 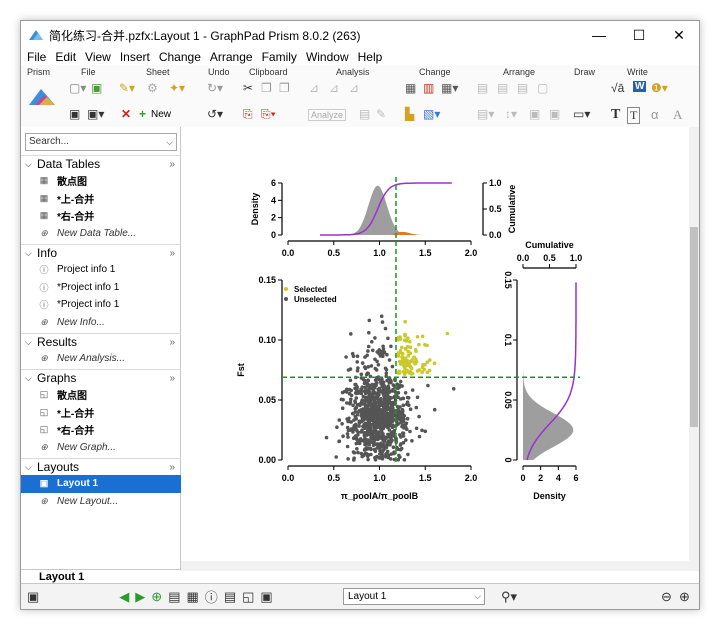 What do you see at coordinates (95, 114) in the screenshot?
I see `save-as-icon: ▣▾` at bounding box center [95, 114].